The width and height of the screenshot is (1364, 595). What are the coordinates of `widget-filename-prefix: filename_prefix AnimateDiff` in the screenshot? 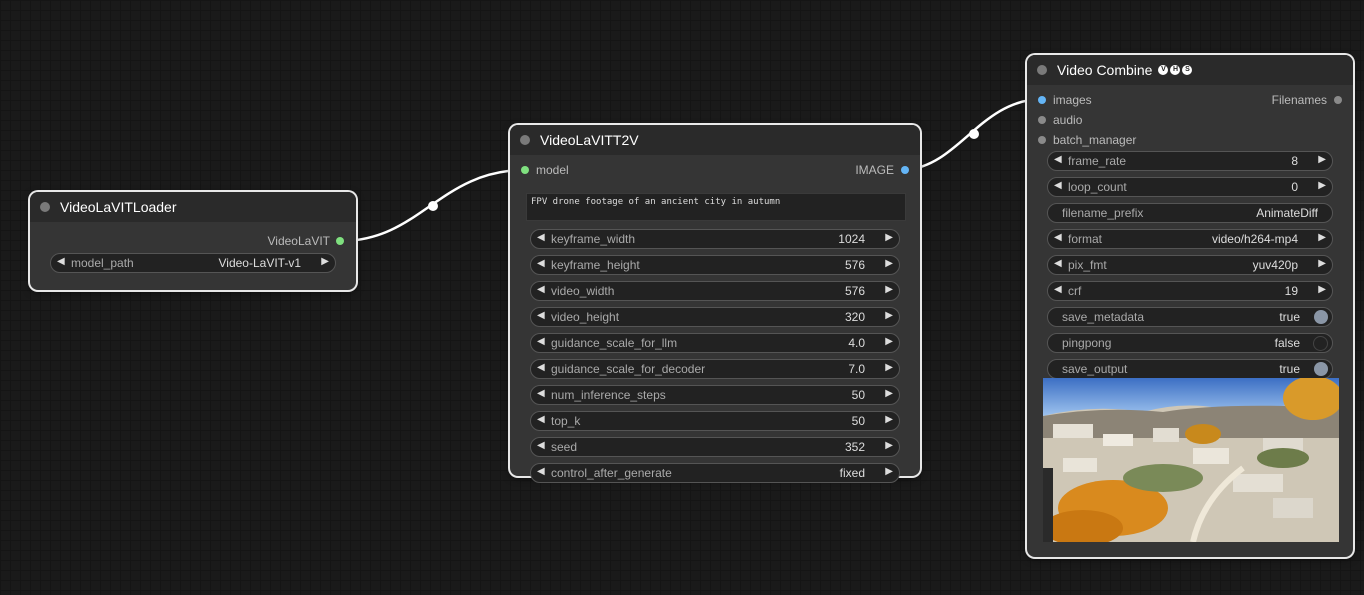 It's located at (1190, 213).